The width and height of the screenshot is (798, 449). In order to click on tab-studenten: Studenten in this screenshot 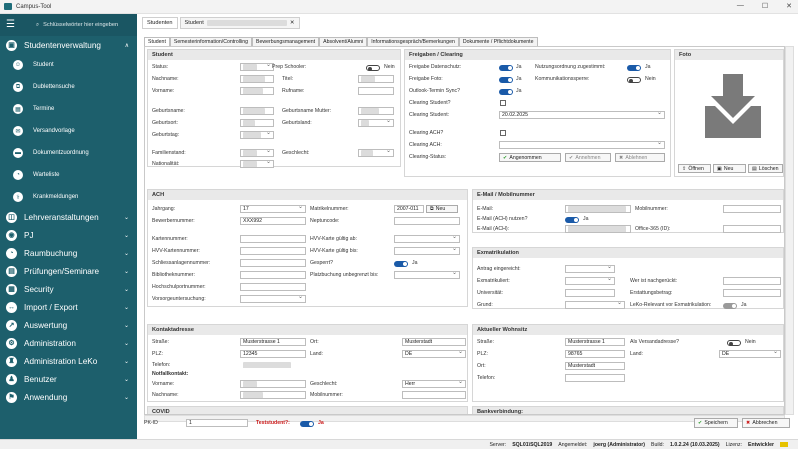, I will do `click(160, 23)`.